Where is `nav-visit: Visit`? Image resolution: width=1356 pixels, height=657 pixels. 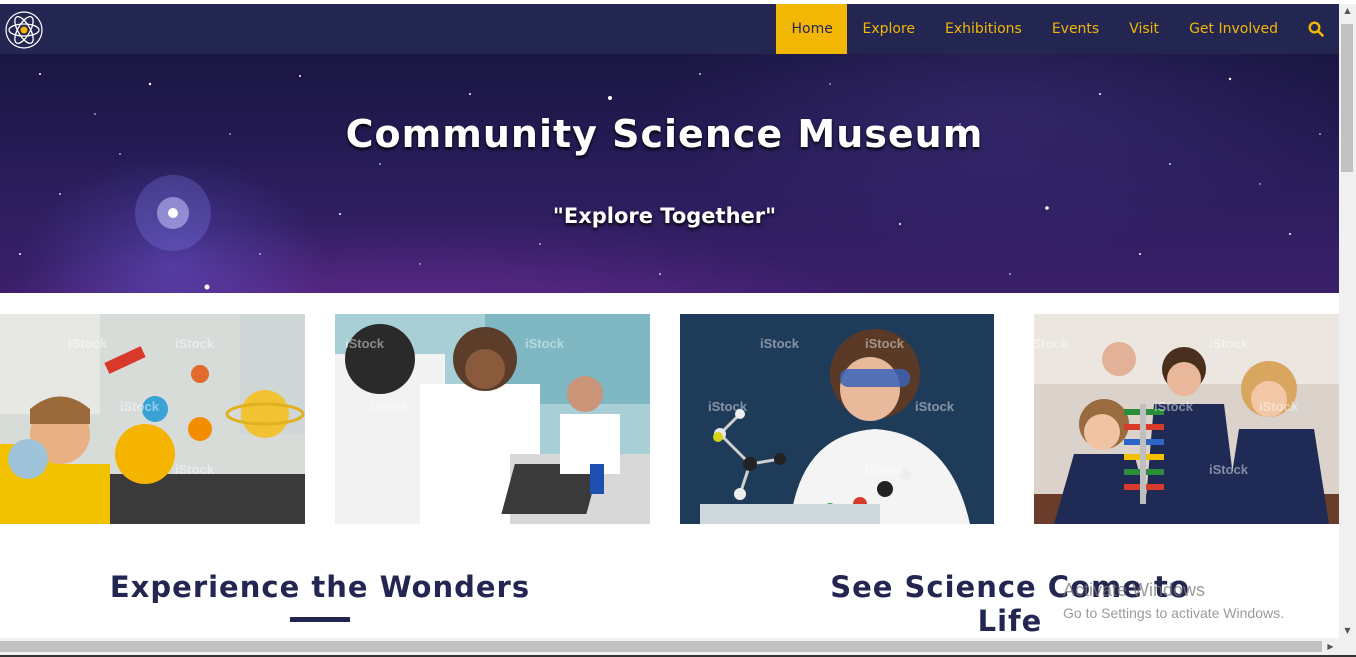 nav-visit: Visit is located at coordinates (1144, 29).